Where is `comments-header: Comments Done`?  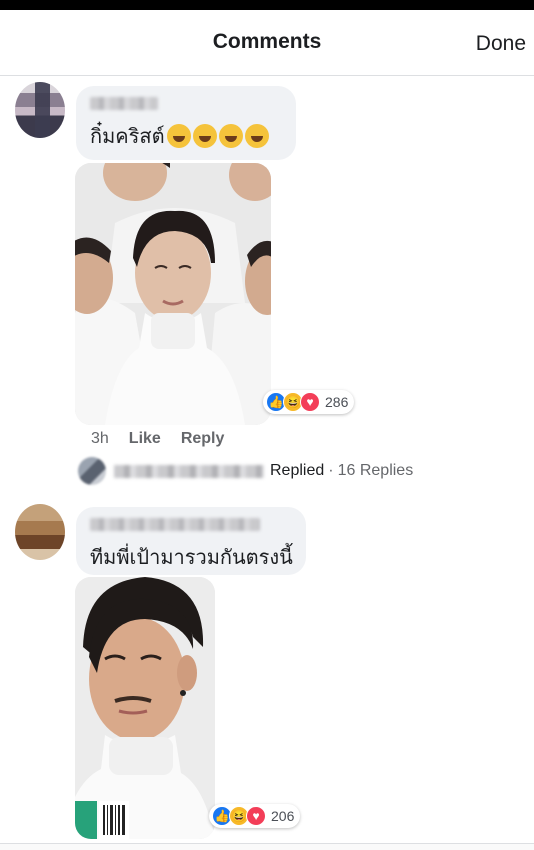 comments-header: Comments Done is located at coordinates (267, 43).